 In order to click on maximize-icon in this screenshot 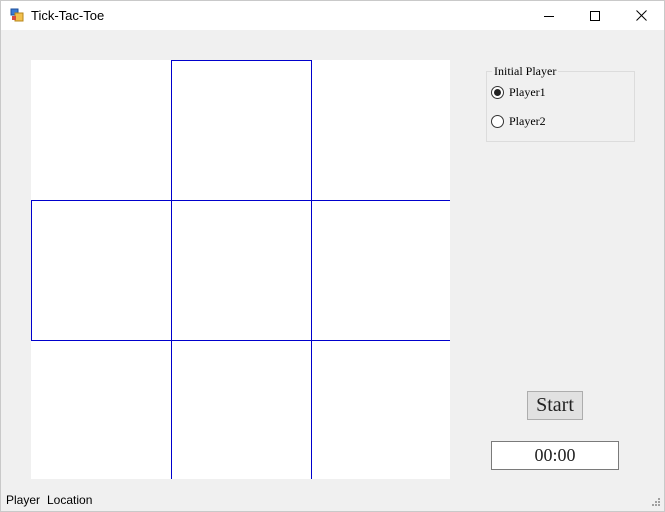, I will do `click(595, 15)`.